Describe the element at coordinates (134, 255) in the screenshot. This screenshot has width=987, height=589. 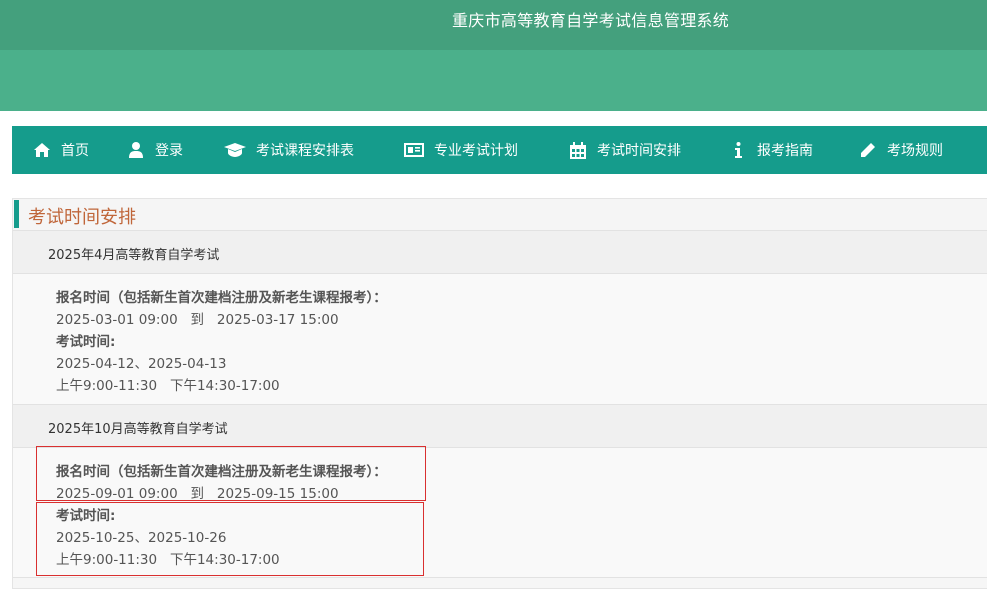
I see `exam-title: 2025年4月高等教育自学考试` at that location.